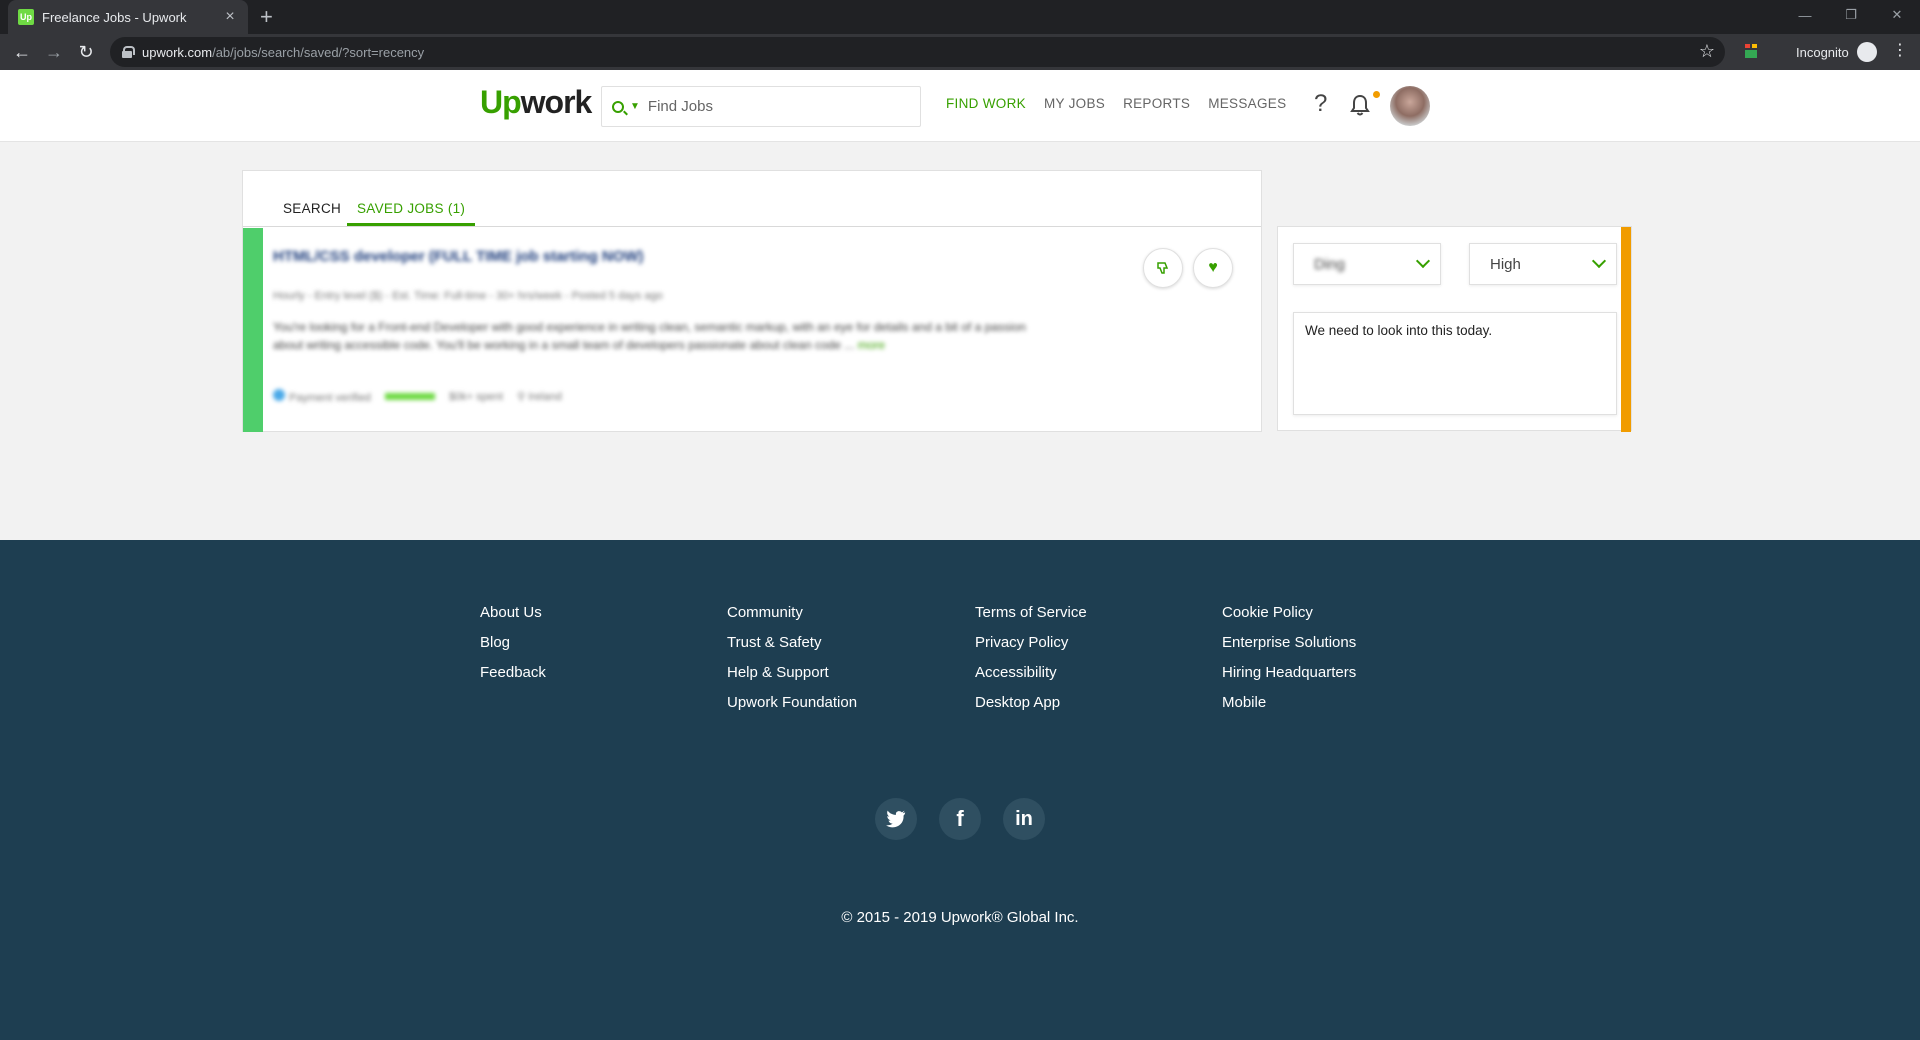  What do you see at coordinates (1505, 264) in the screenshot?
I see `priority-value: High` at bounding box center [1505, 264].